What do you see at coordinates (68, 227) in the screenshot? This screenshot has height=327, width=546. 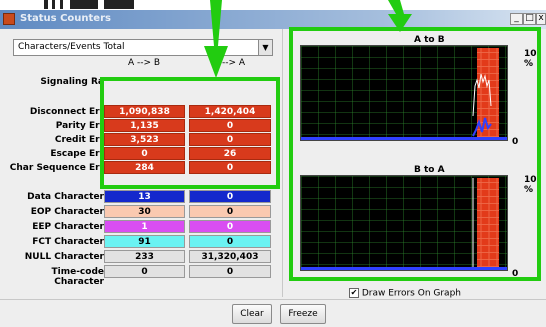 I see `row-label: EEP Character` at bounding box center [68, 227].